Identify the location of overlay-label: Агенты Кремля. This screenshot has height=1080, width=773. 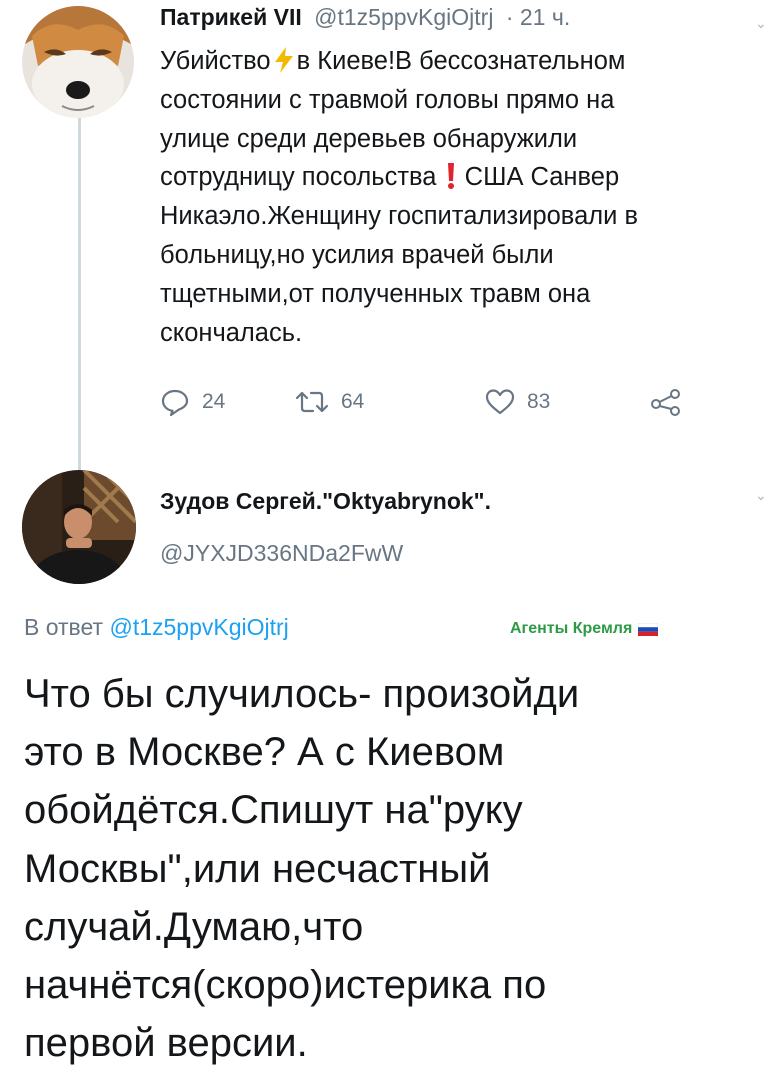
(584, 629).